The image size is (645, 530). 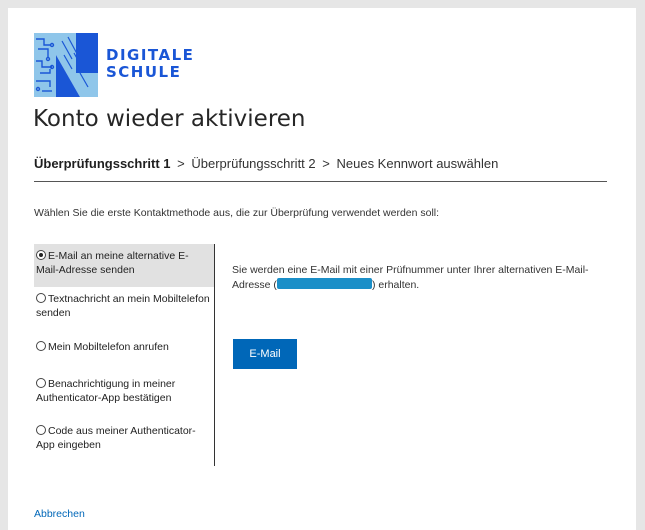 I want to click on method-label: Mein Mobiltelefon anrufen, so click(x=108, y=347).